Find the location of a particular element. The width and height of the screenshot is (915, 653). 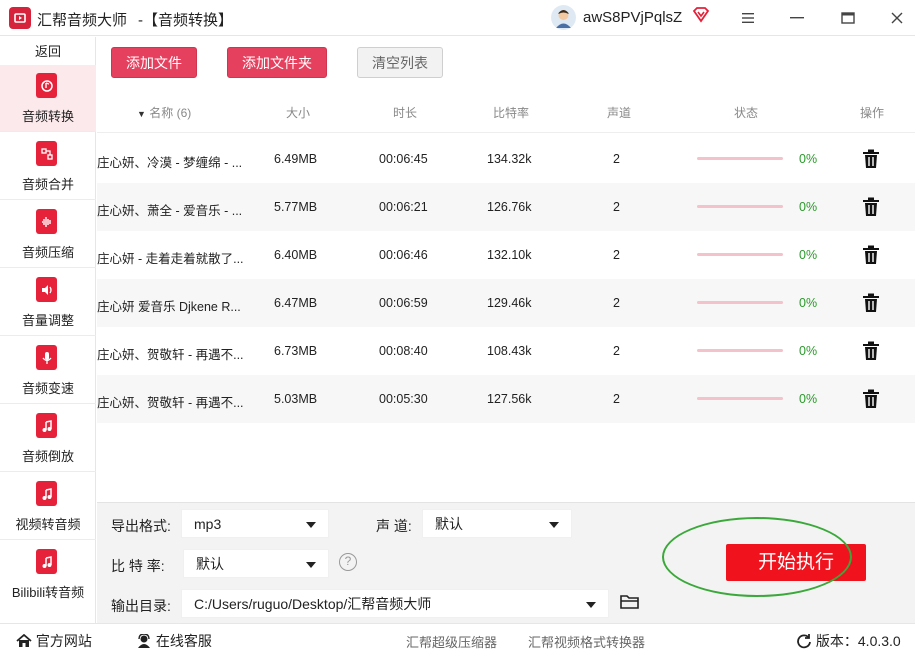

file-duration: 00:08:40 is located at coordinates (403, 351).